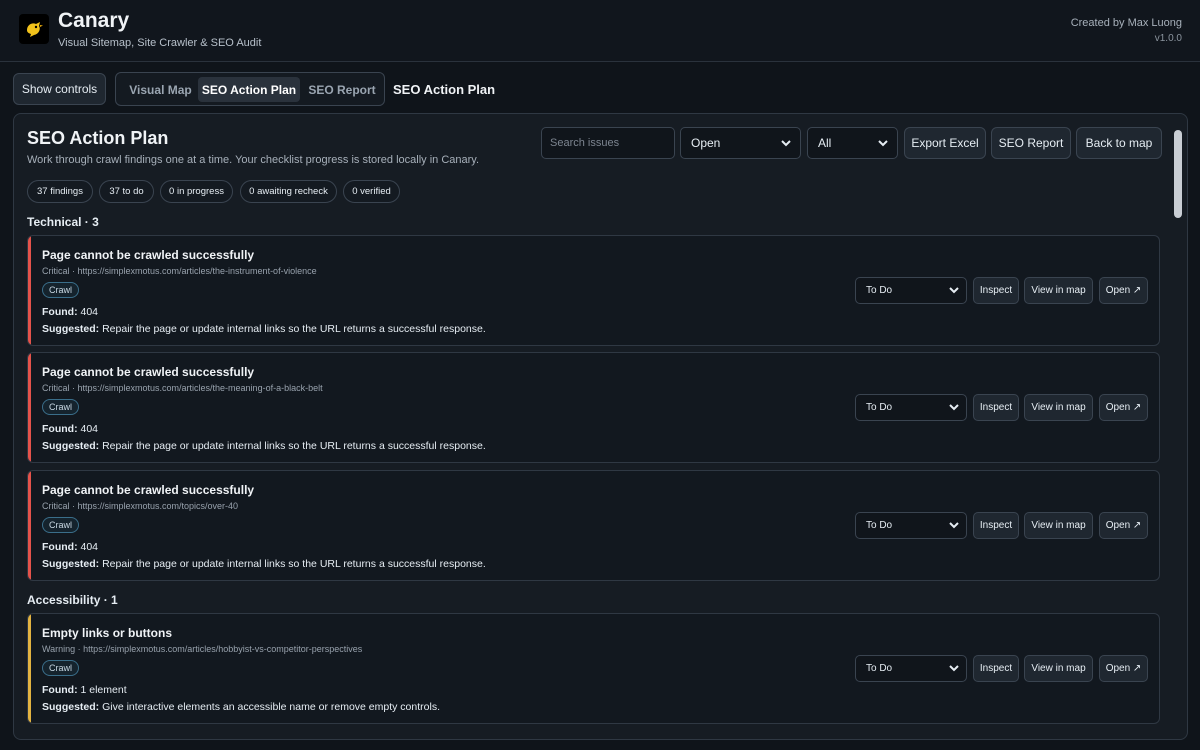 Image resolution: width=1200 pixels, height=750 pixels. What do you see at coordinates (1031, 143) in the screenshot?
I see `seo-report-button: SEO Report` at bounding box center [1031, 143].